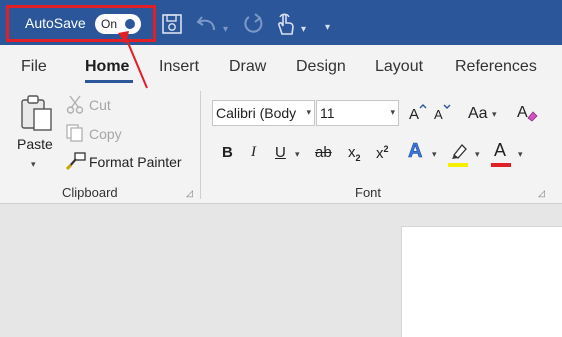 Image resolution: width=562 pixels, height=337 pixels. I want to click on font-size-dropdown-icon: ▾, so click(392, 112).